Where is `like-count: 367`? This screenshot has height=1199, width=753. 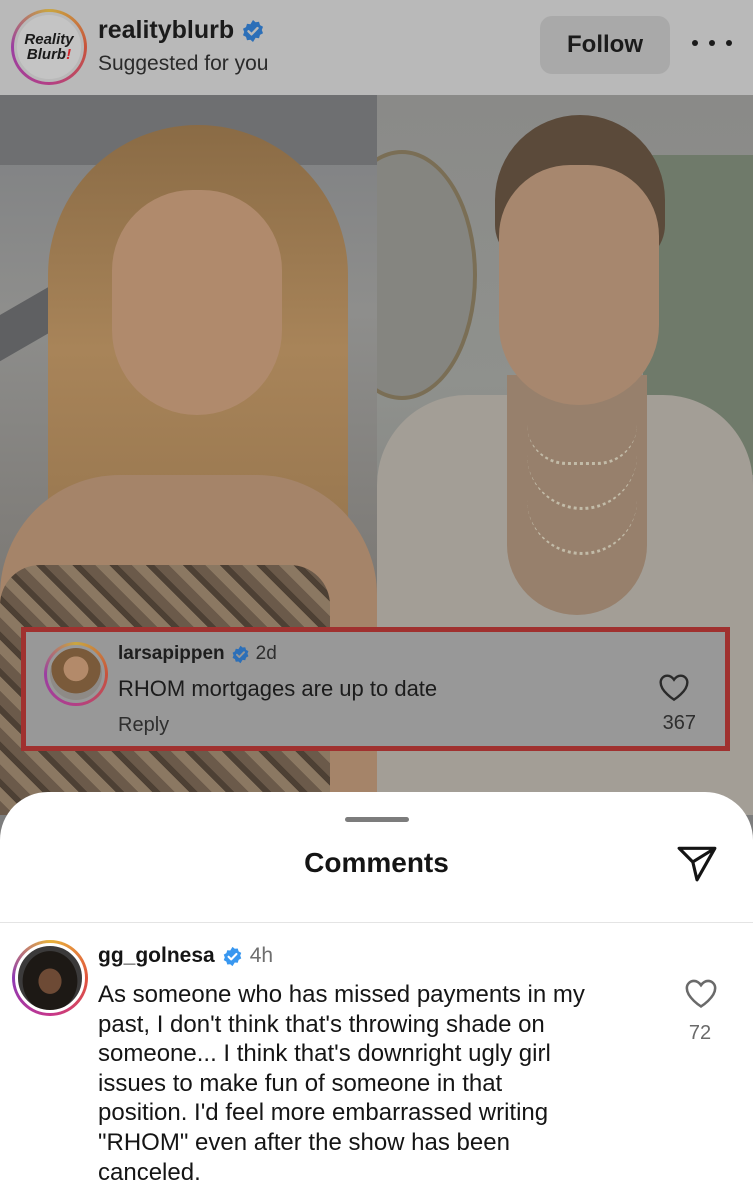
like-count: 367 is located at coordinates (679, 723).